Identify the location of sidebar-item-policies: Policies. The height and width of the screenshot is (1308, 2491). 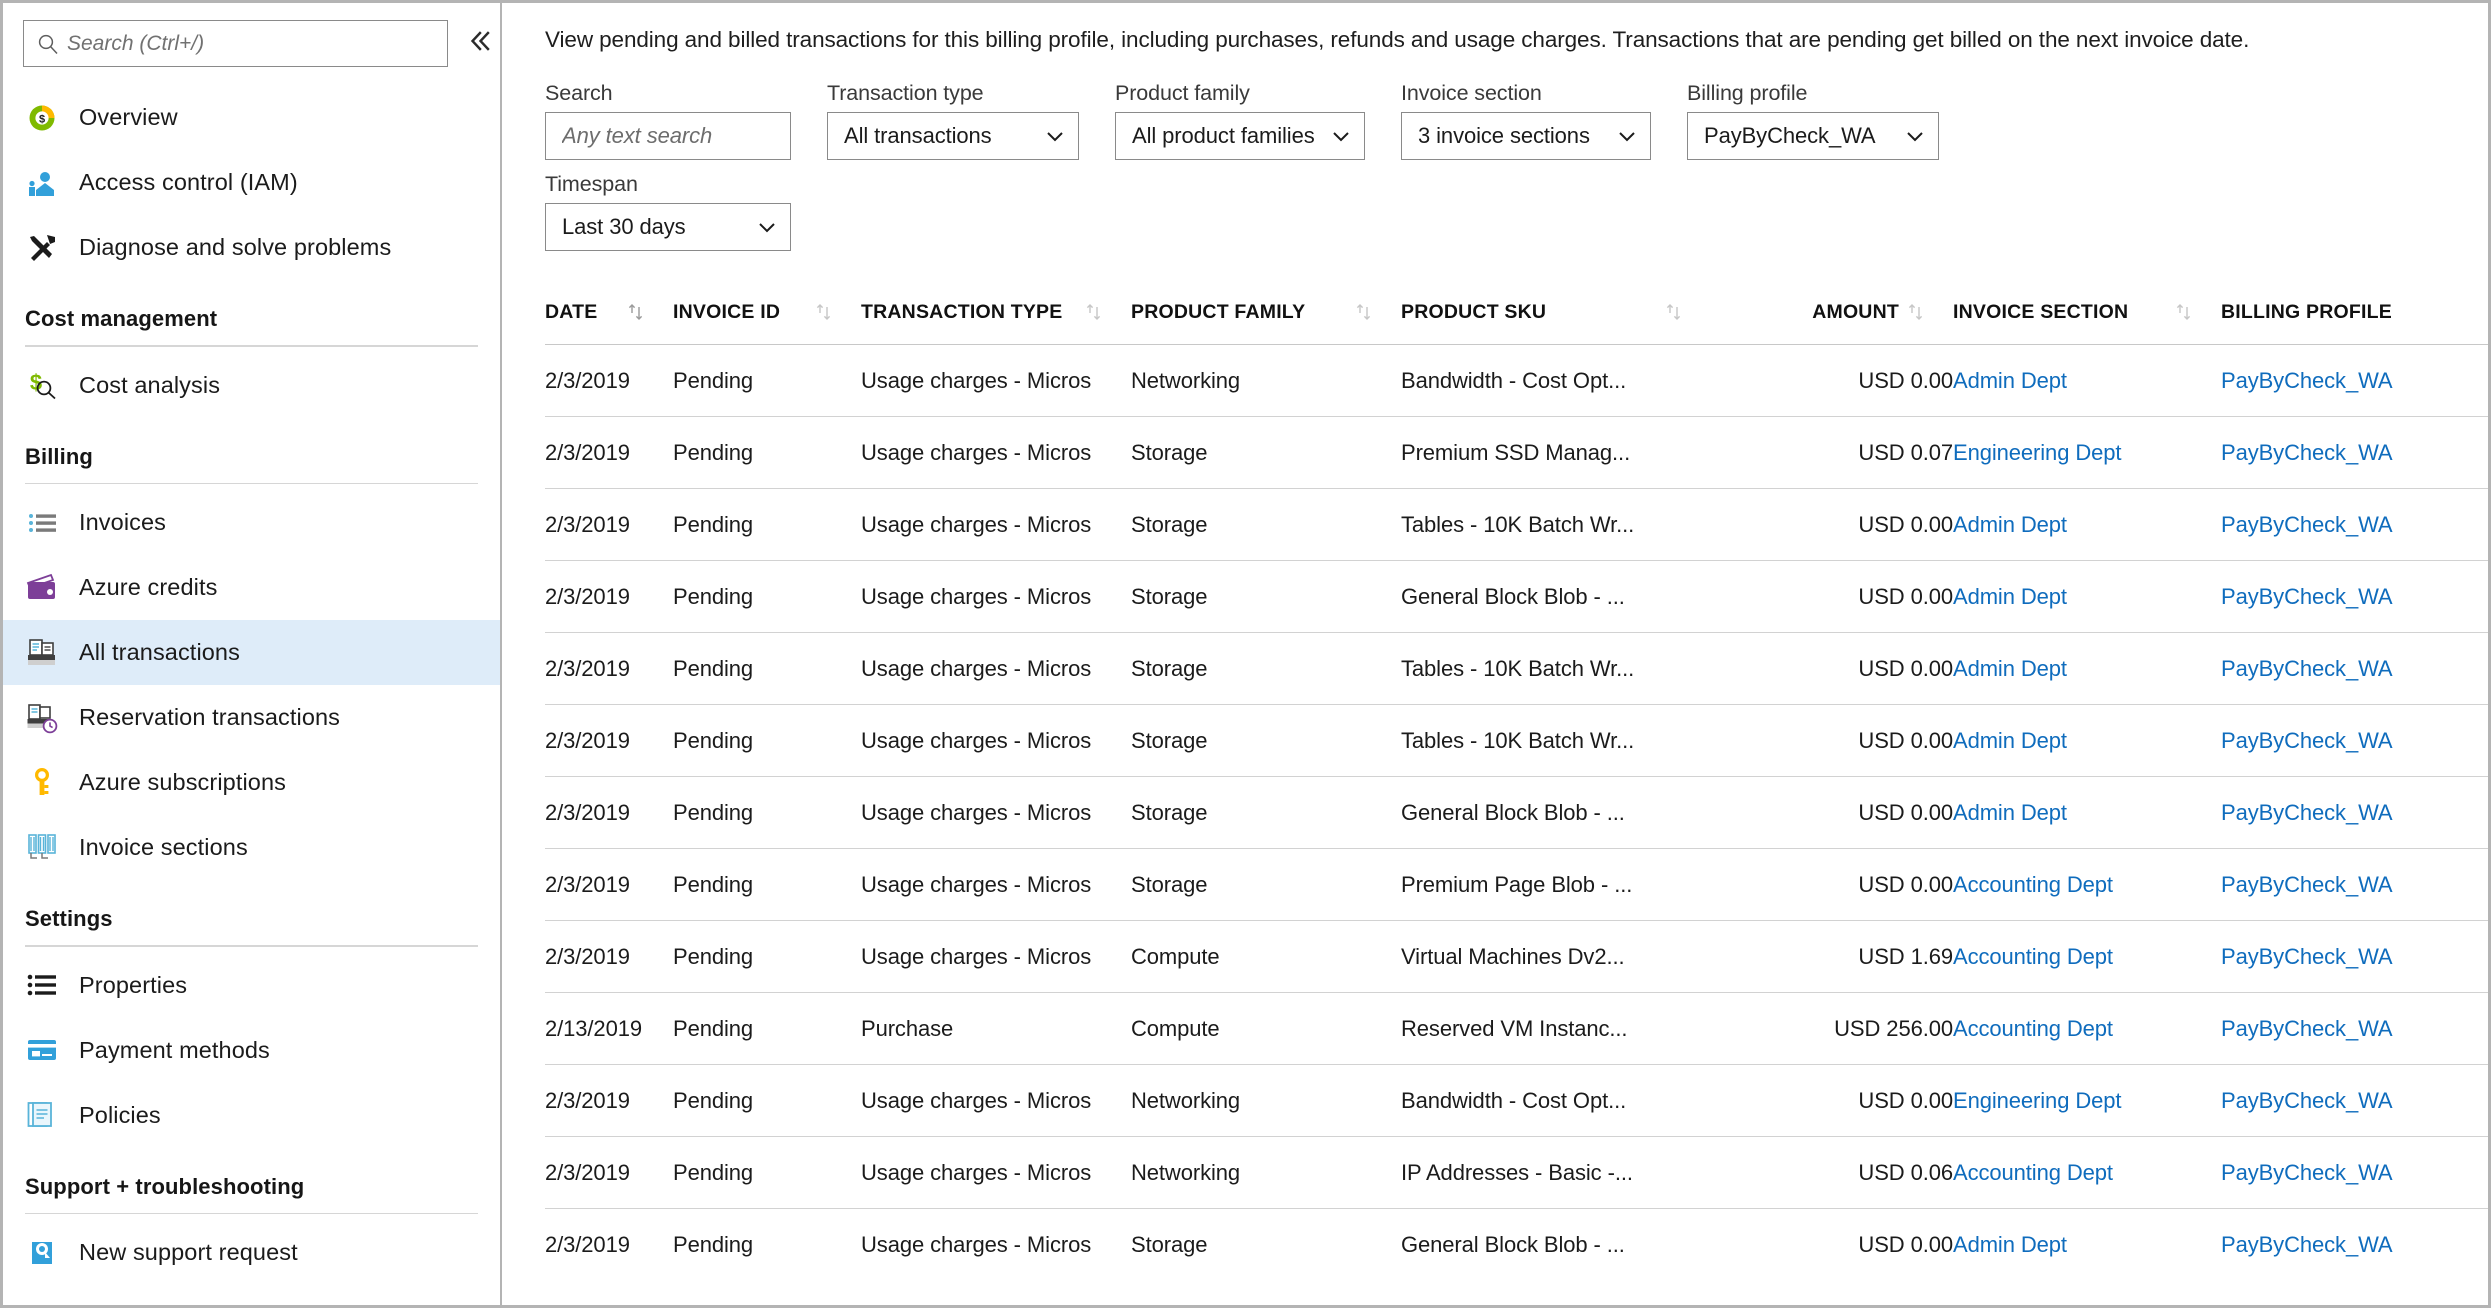
(251, 1115).